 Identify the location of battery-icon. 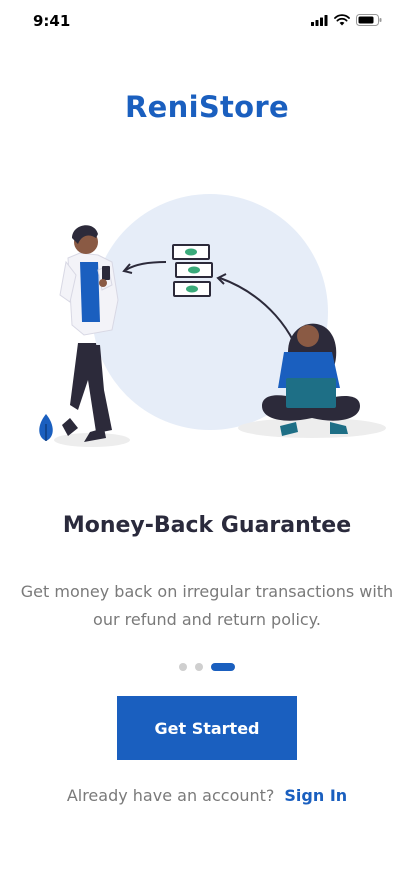
(369, 20).